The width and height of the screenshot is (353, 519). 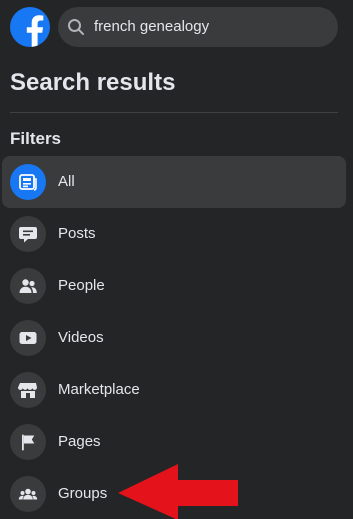 I want to click on filters-heading: Filters, so click(x=36, y=138).